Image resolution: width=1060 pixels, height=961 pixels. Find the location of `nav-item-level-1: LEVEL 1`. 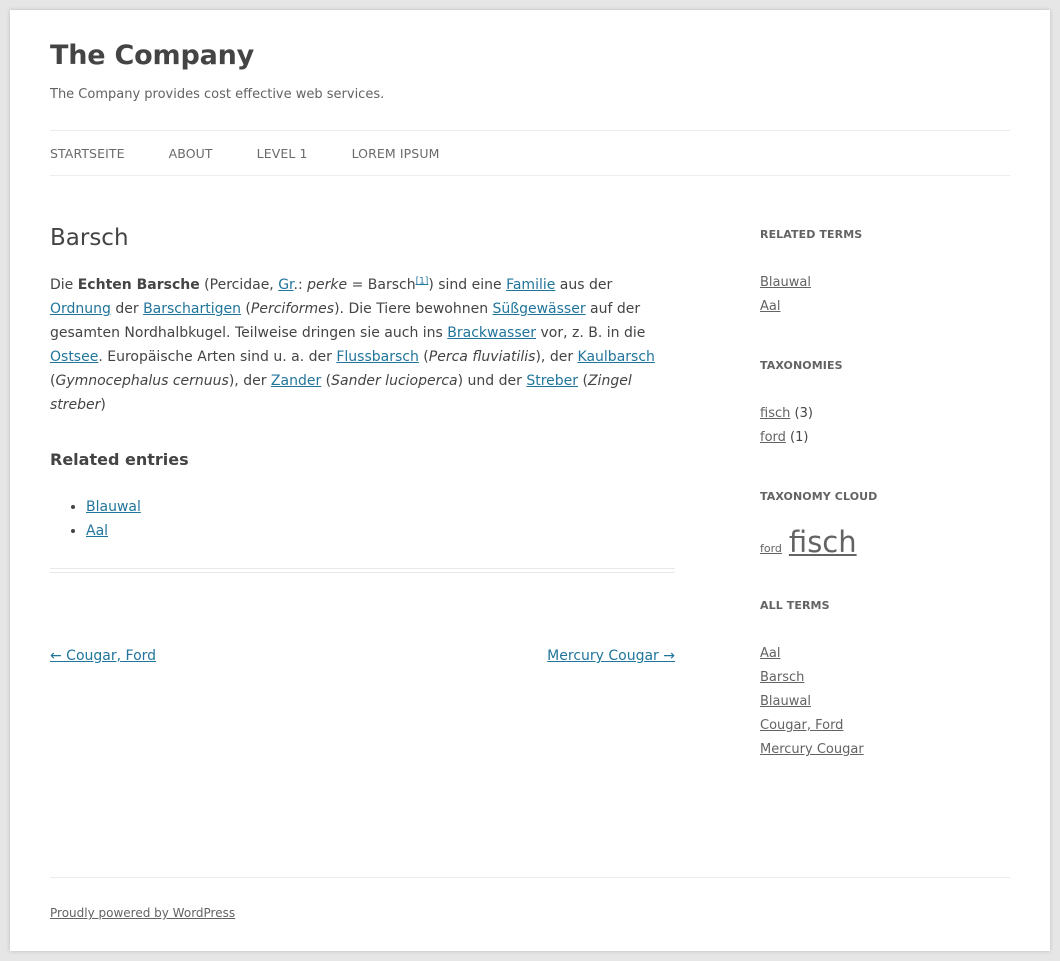

nav-item-level-1: LEVEL 1 is located at coordinates (282, 153).